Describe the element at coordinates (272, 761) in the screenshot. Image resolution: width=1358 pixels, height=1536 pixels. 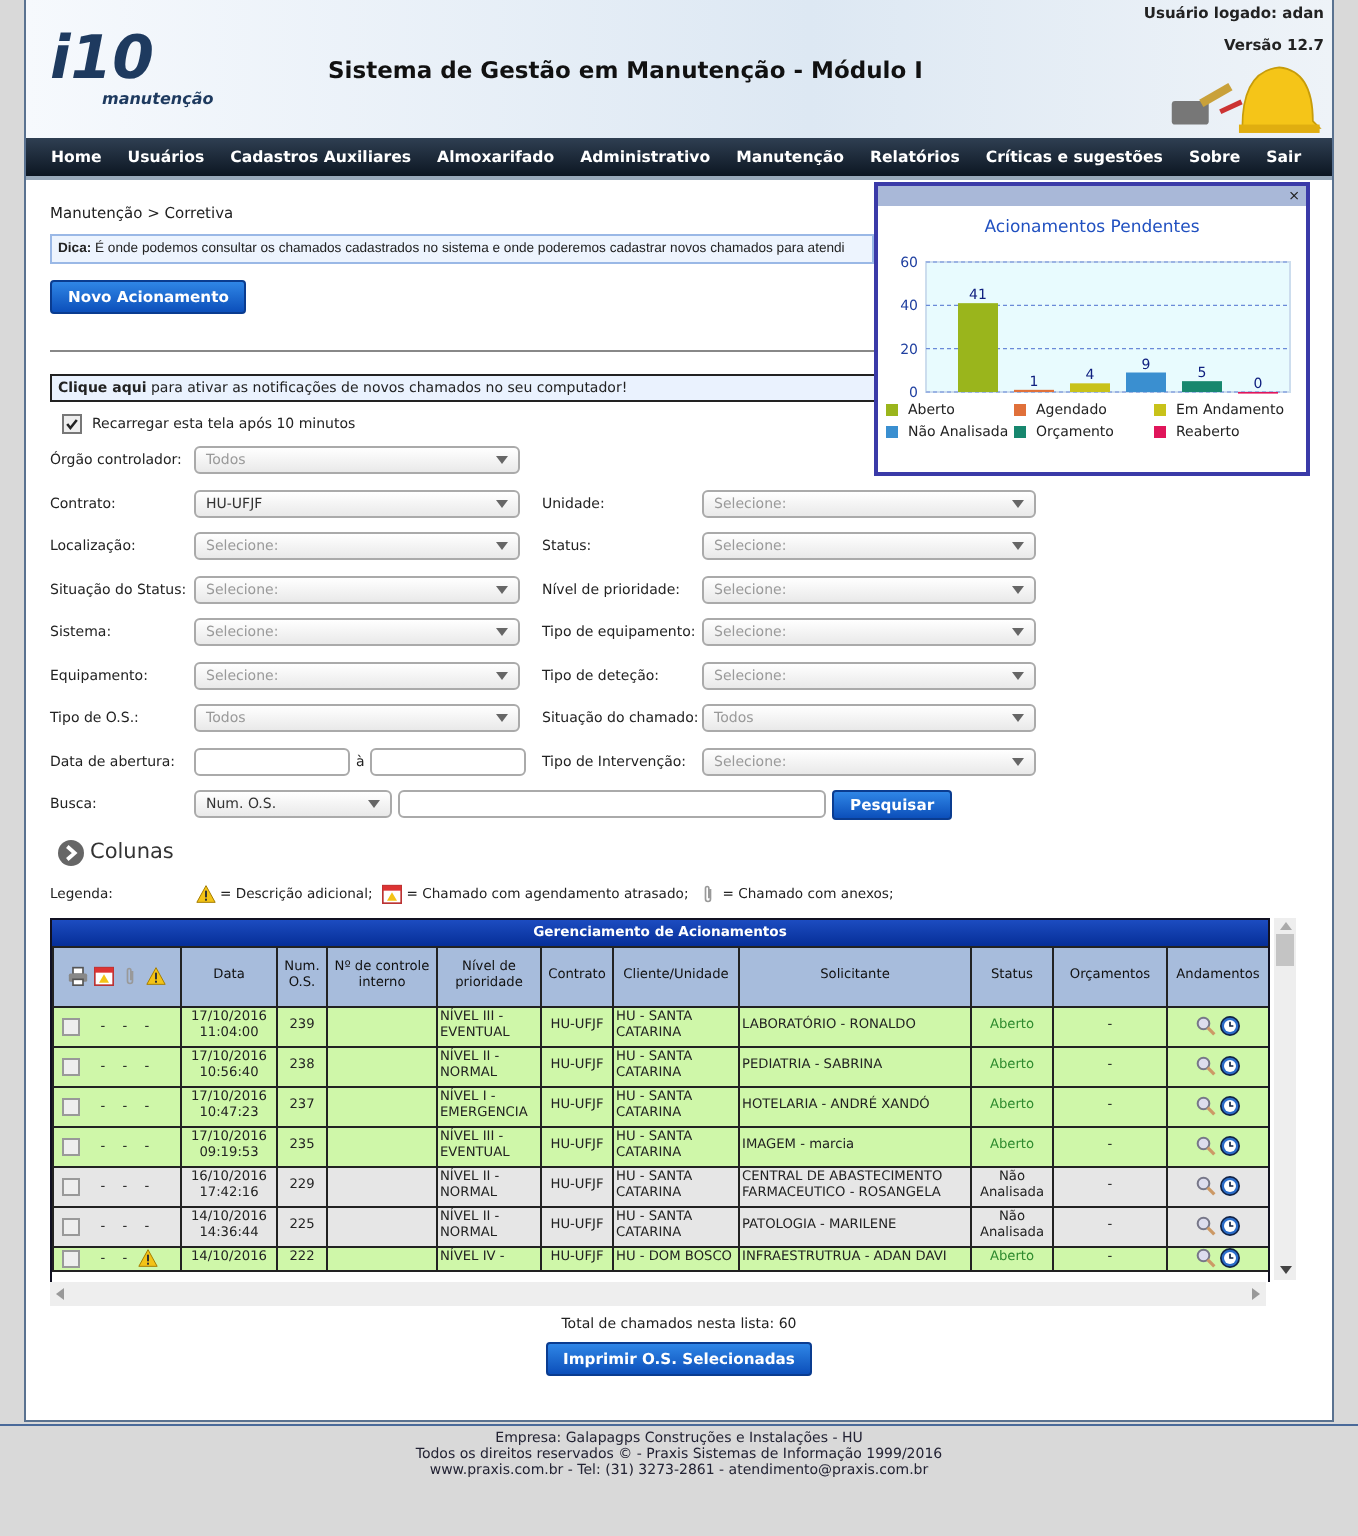
I see `date-from-field` at that location.